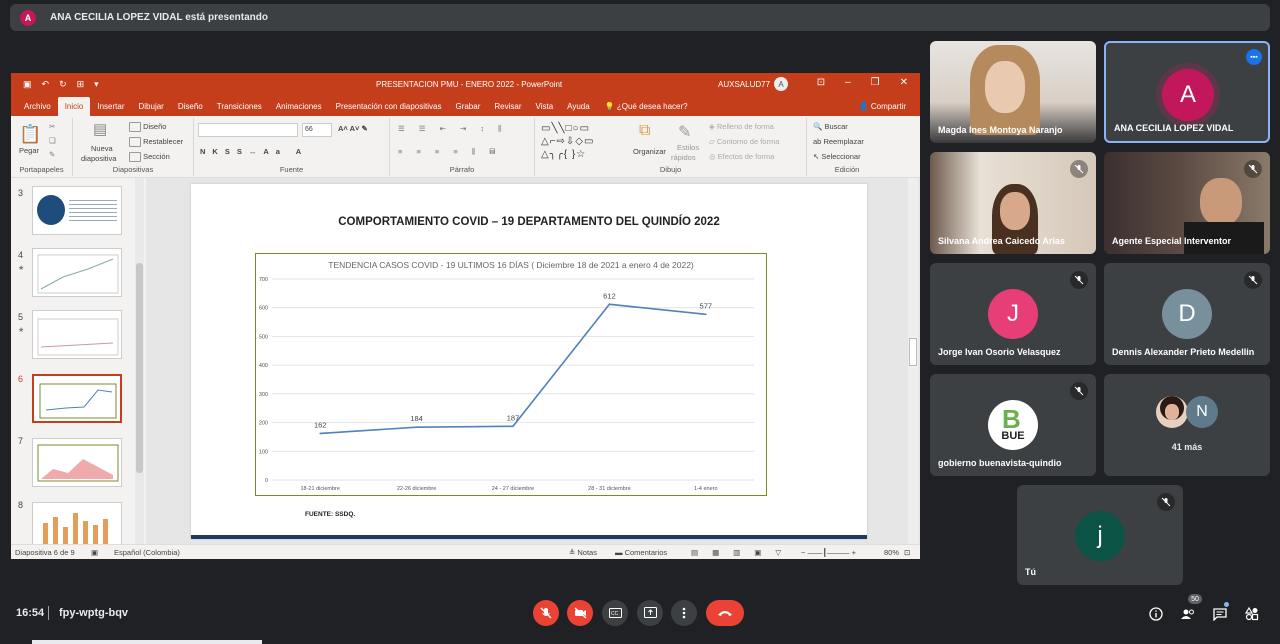 Image resolution: width=1280 pixels, height=644 pixels. I want to click on thumbnails-scrollbar, so click(139, 361).